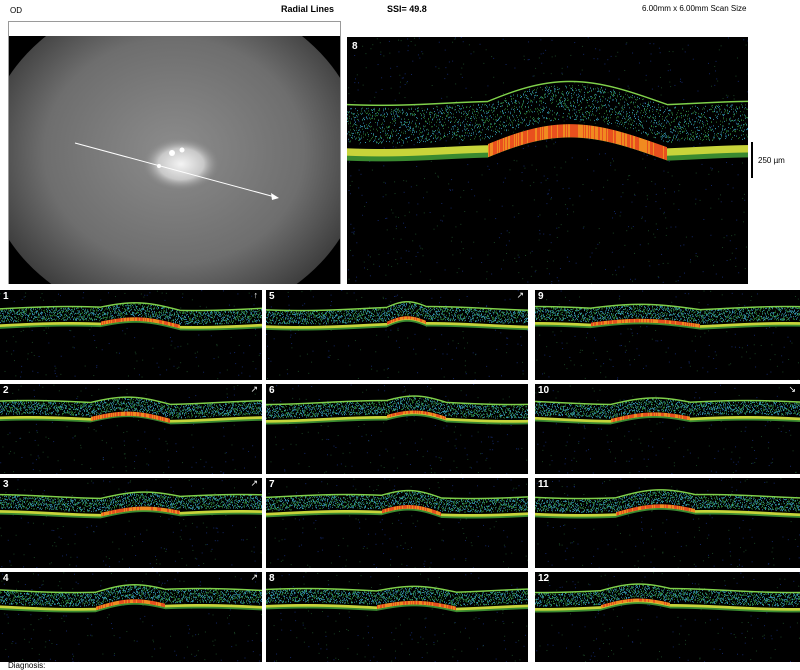  I want to click on scan-number: 7, so click(272, 484).